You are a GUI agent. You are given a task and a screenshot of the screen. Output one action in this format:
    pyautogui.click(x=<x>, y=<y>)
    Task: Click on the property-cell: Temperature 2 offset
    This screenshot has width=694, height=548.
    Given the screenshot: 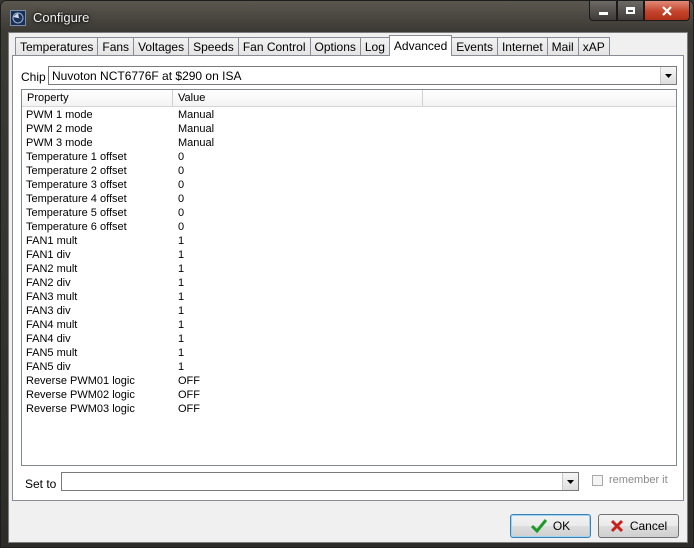 What is the action you would take?
    pyautogui.click(x=76, y=171)
    